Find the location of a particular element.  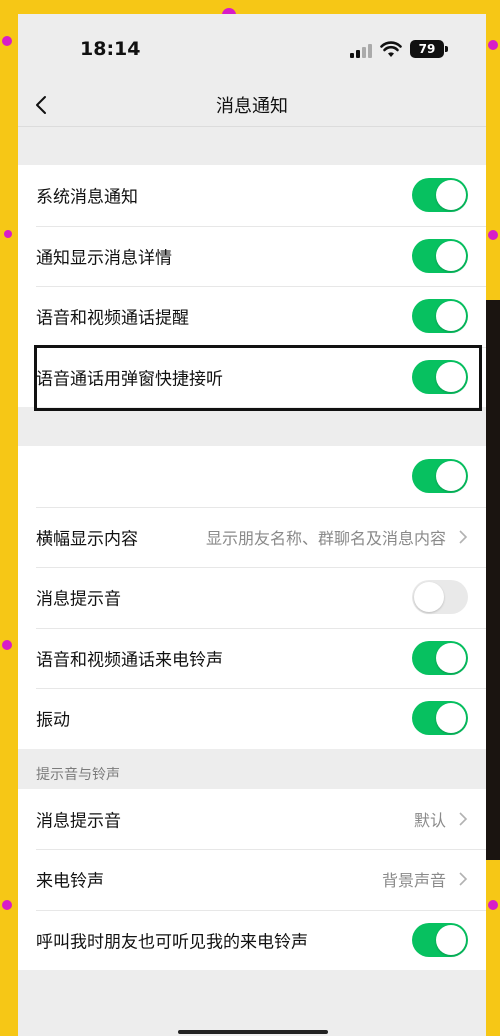

background-strip is located at coordinates (492, 580).